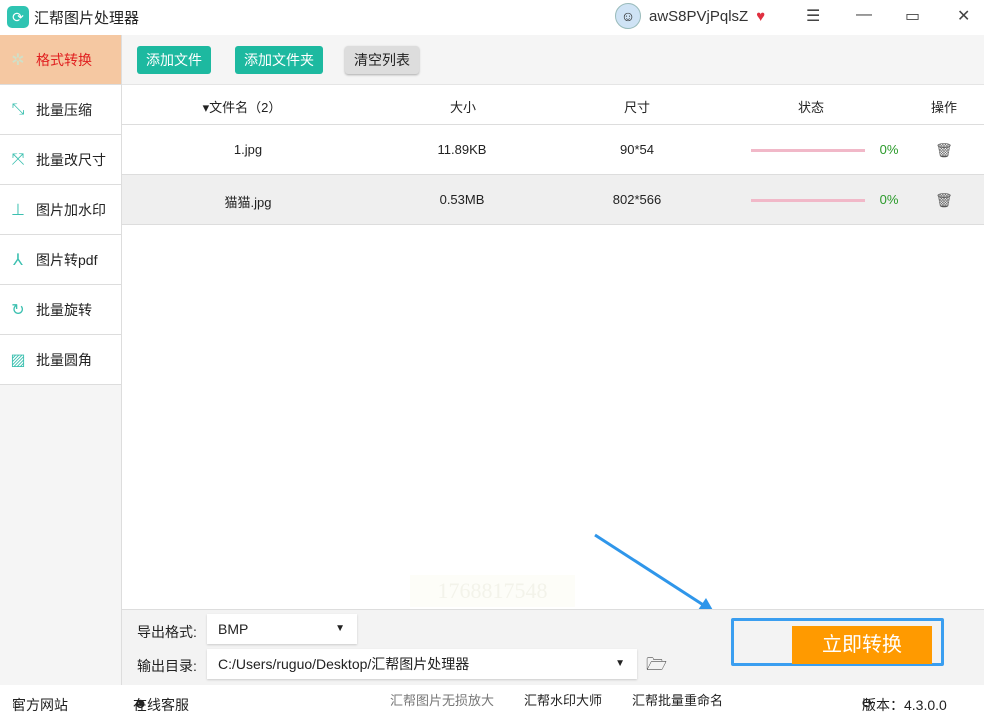 Image resolution: width=984 pixels, height=715 pixels. What do you see at coordinates (654, 572) in the screenshot?
I see `arrow-annotation` at bounding box center [654, 572].